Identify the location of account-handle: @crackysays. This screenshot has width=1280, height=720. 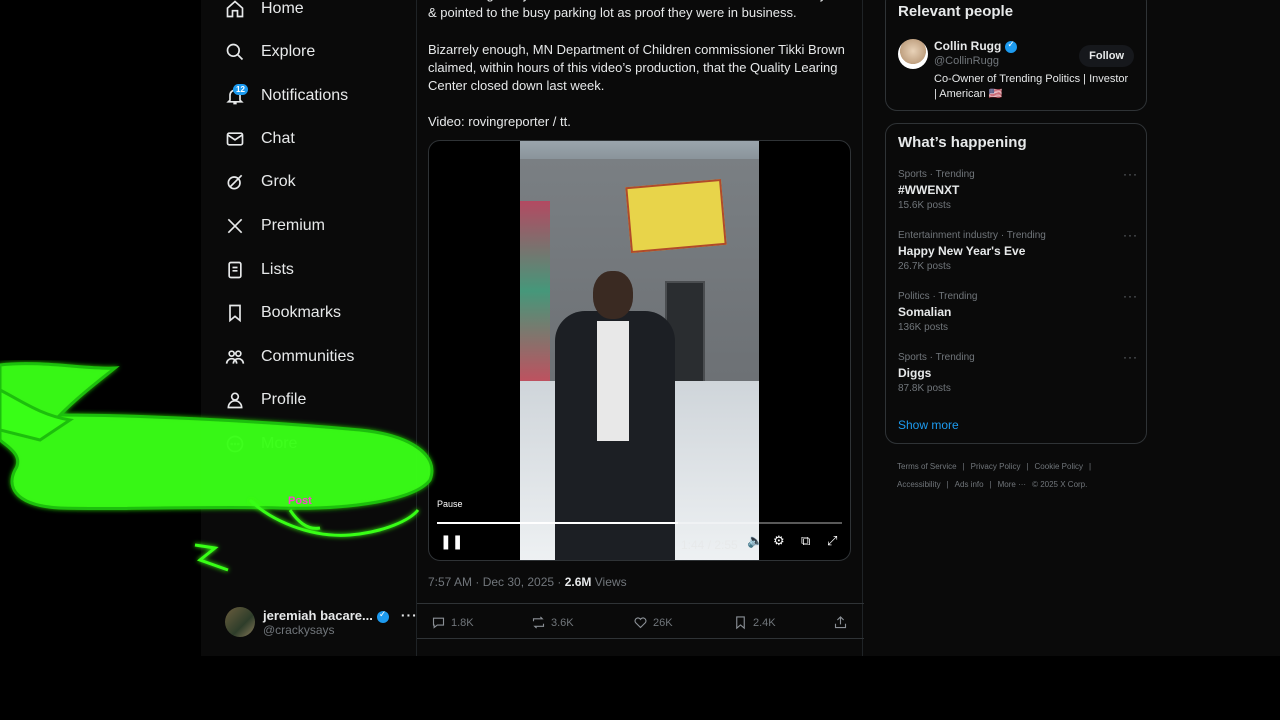
(299, 630).